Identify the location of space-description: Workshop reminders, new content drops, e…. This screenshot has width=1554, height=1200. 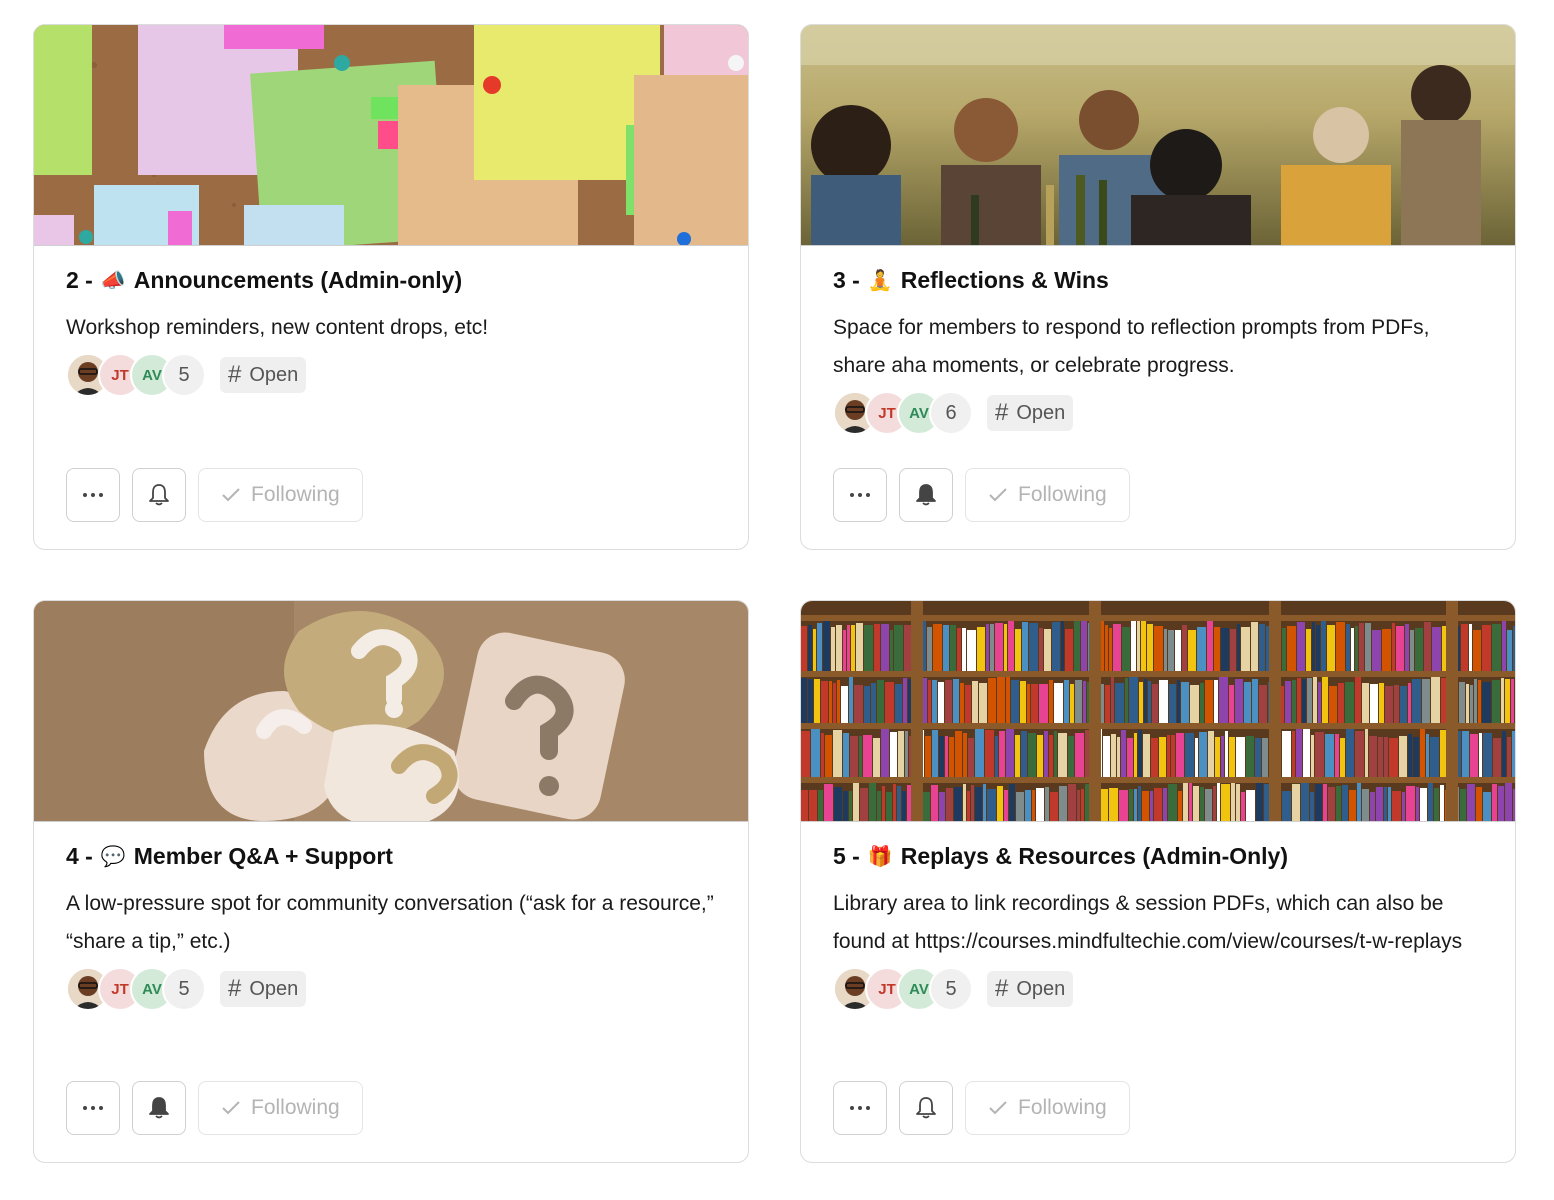
(277, 327).